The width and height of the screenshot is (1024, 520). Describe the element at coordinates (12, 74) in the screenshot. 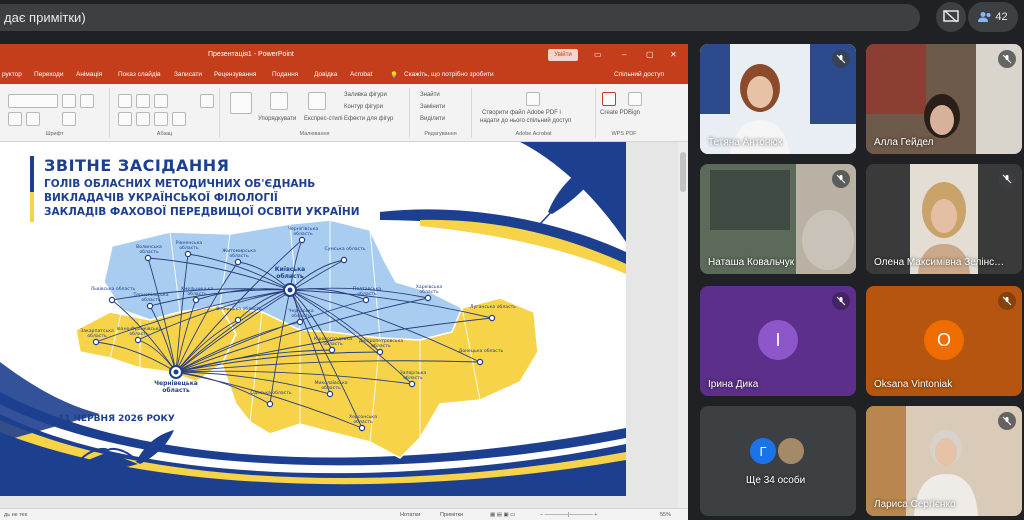

I see `menu-design: руктор` at that location.